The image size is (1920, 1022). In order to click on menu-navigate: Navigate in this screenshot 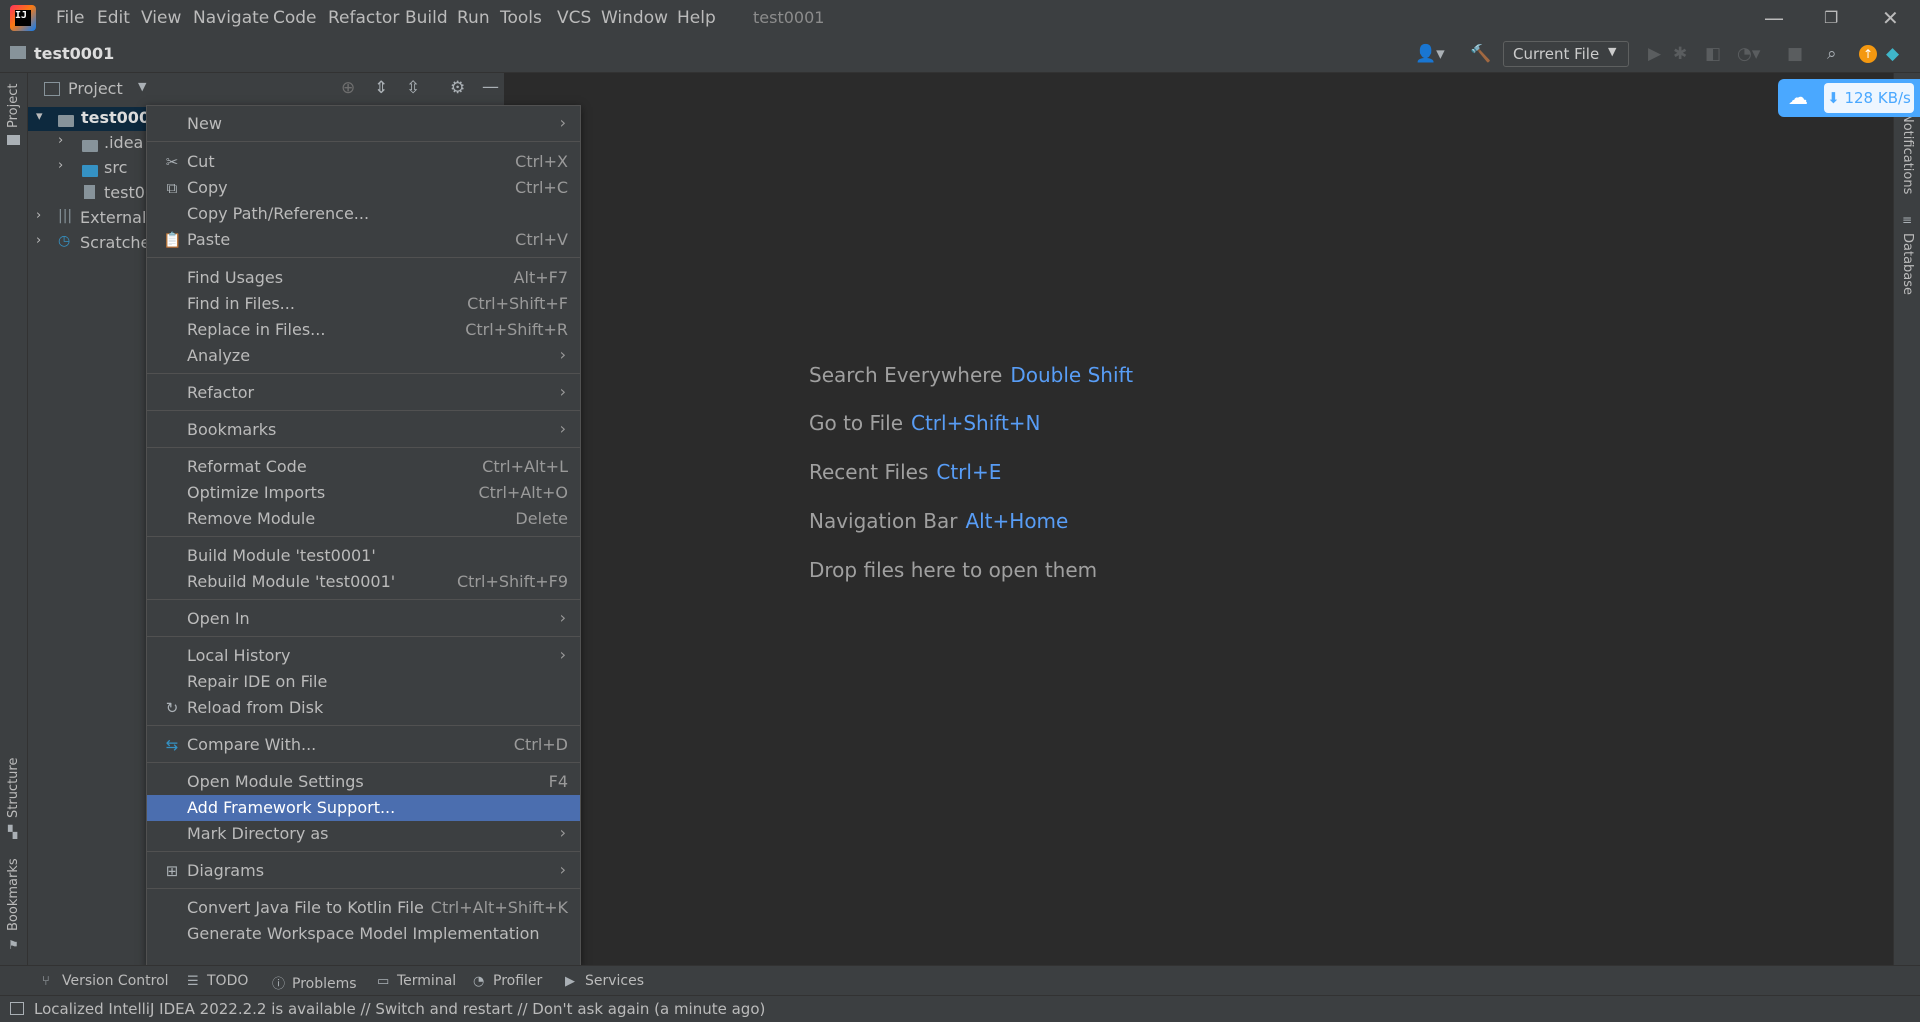, I will do `click(231, 18)`.